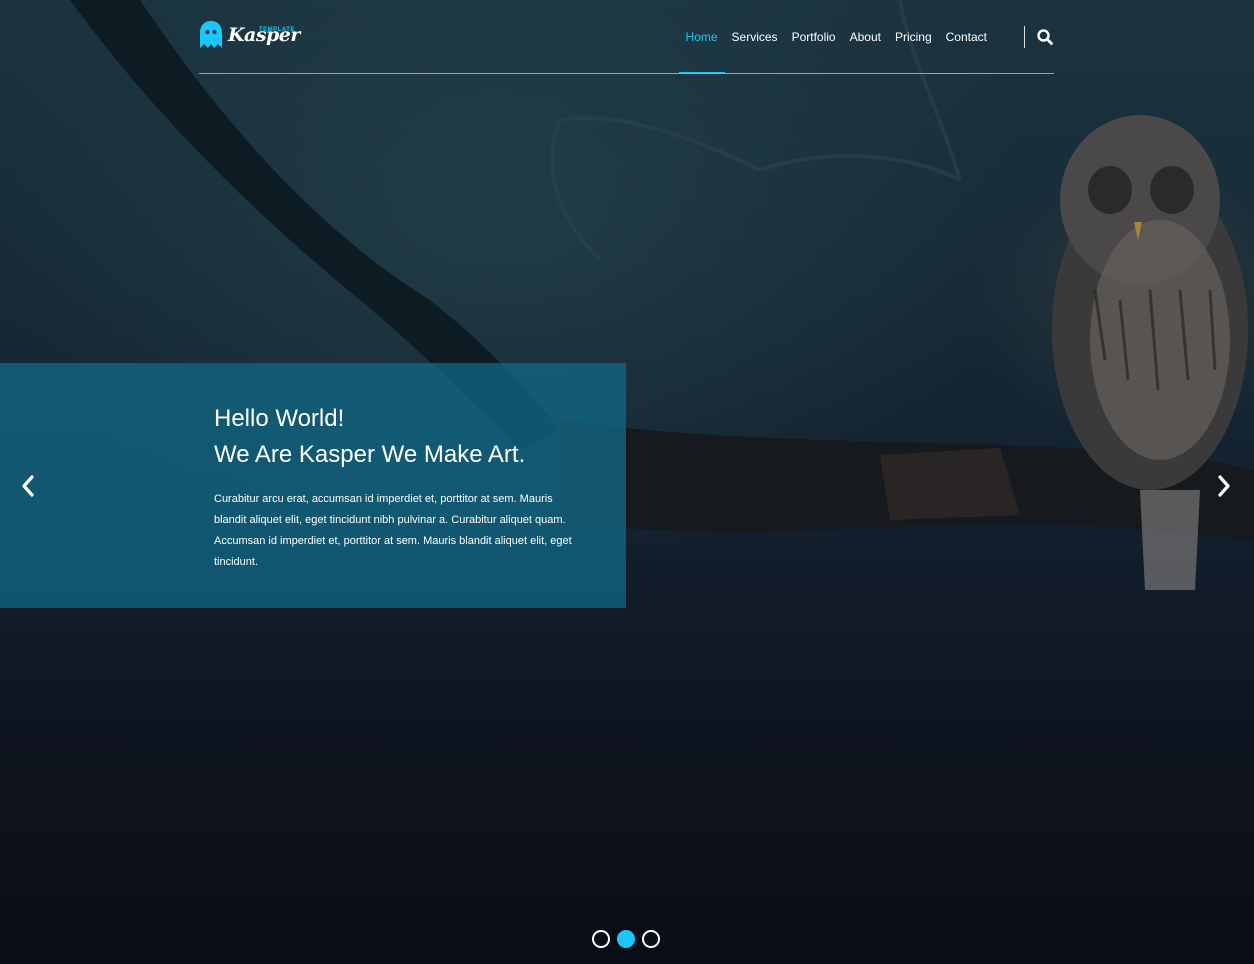 This screenshot has height=964, width=1254. I want to click on chevron-left-icon, so click(28, 486).